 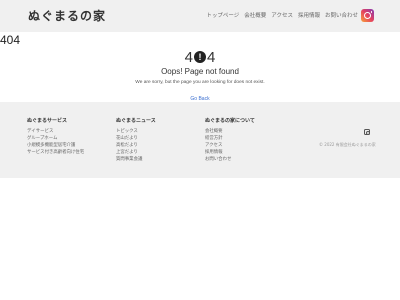 What do you see at coordinates (230, 152) in the screenshot?
I see `footer-link: 採用情報` at bounding box center [230, 152].